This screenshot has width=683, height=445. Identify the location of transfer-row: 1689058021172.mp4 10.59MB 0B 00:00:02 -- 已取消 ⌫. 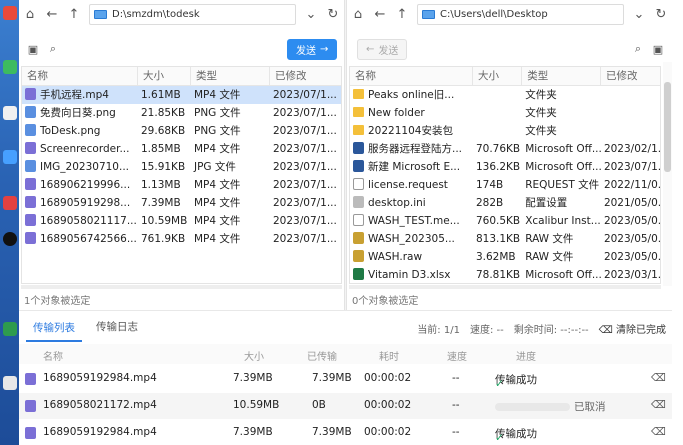
(345, 406).